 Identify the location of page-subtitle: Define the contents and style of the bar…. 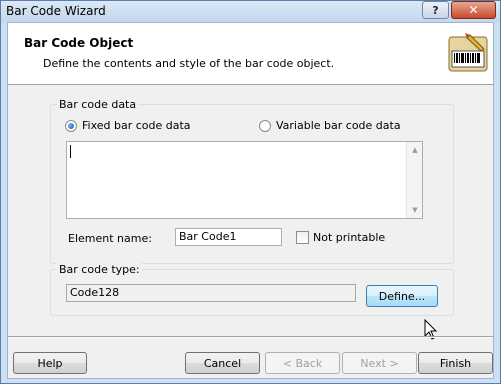
(189, 63).